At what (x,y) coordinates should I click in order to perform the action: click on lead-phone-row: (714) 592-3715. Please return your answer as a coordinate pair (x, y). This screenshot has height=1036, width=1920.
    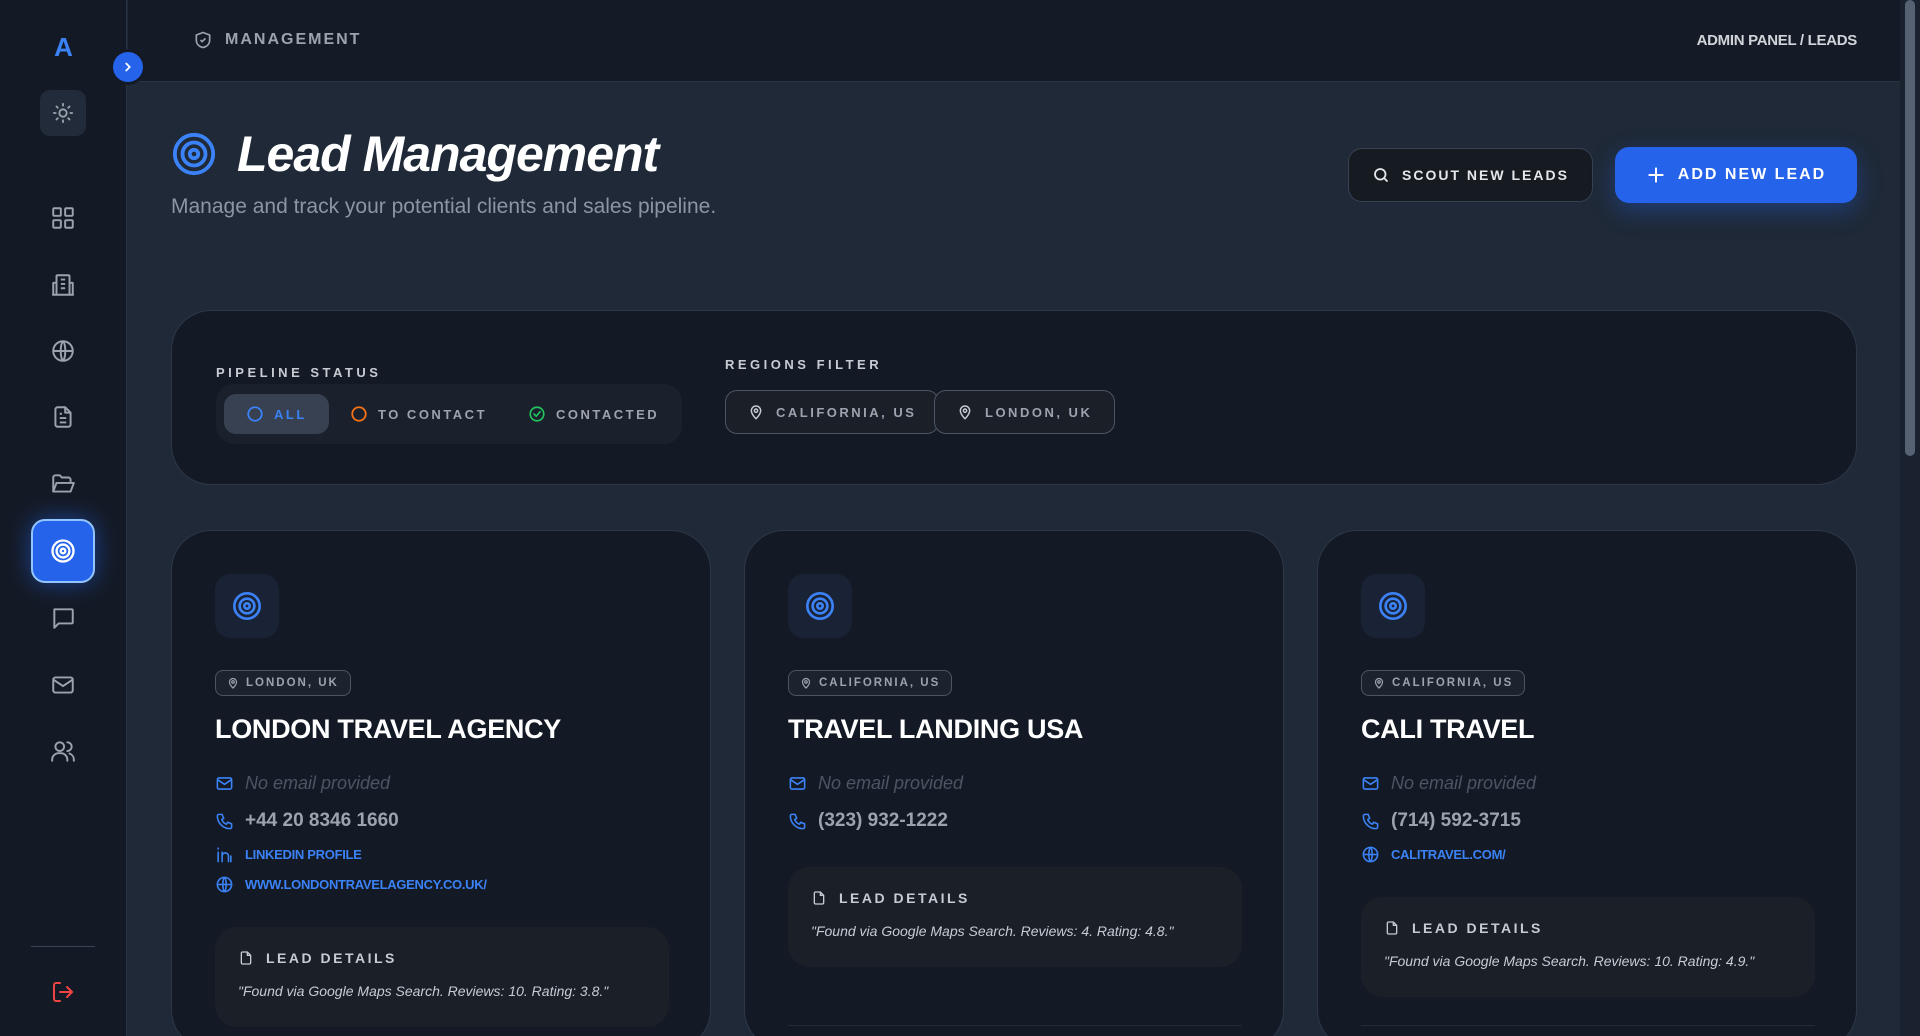
    Looking at the image, I should click on (1441, 821).